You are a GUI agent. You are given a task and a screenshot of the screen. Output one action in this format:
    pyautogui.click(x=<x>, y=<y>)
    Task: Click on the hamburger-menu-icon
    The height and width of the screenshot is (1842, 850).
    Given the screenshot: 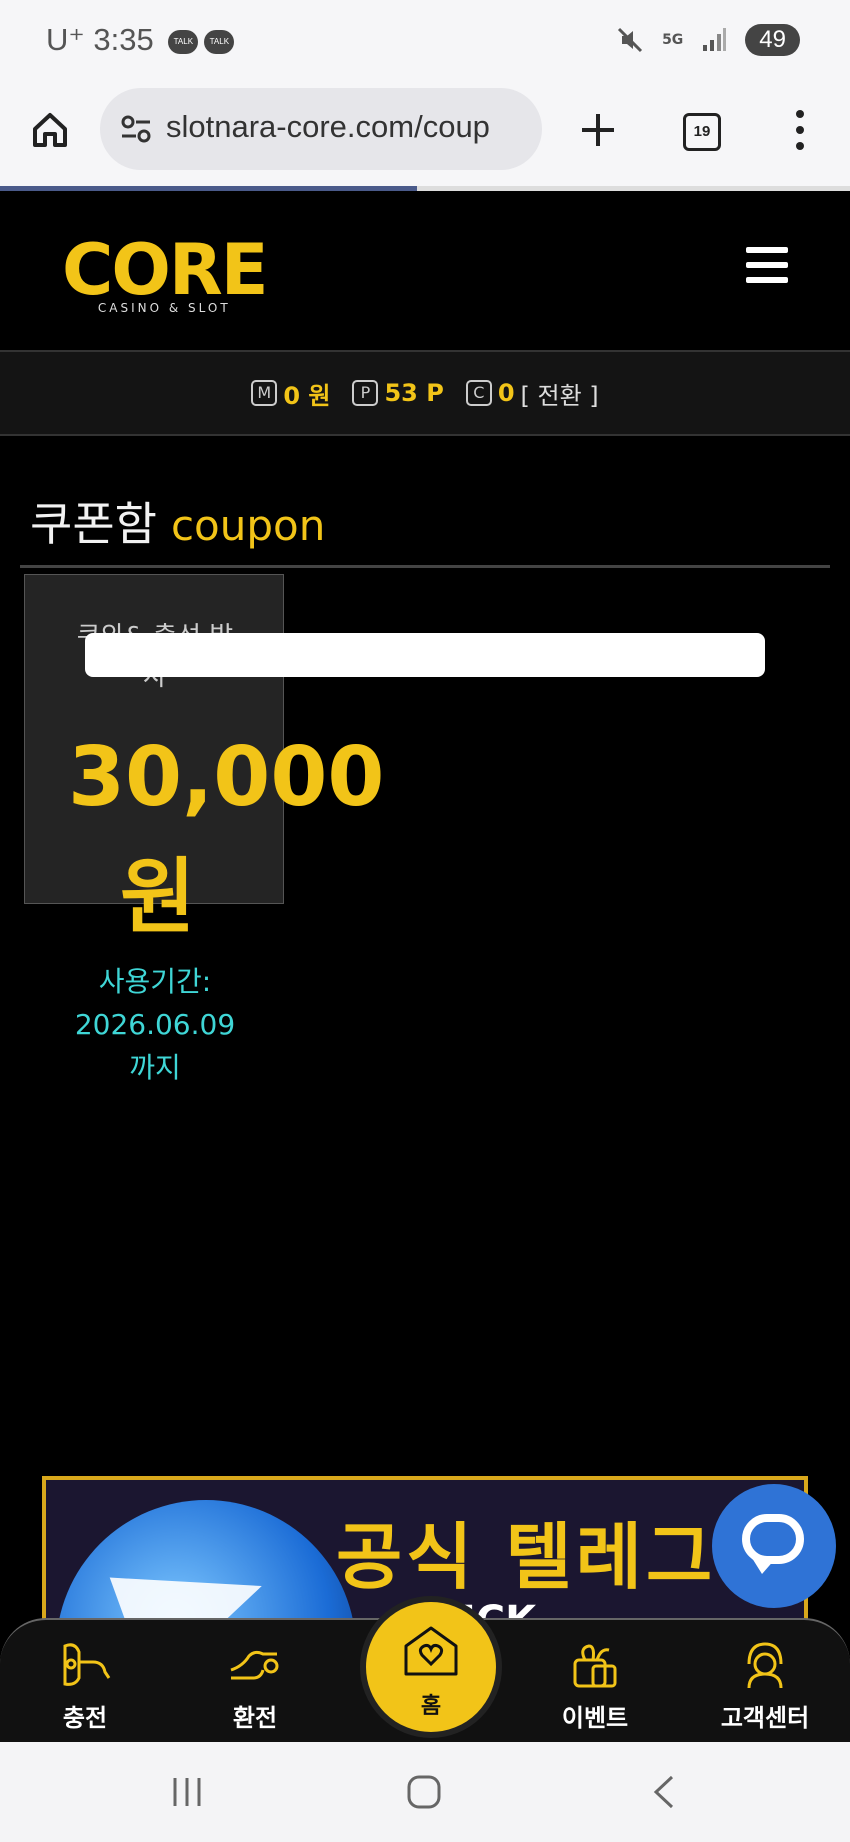 What is the action you would take?
    pyautogui.click(x=767, y=269)
    